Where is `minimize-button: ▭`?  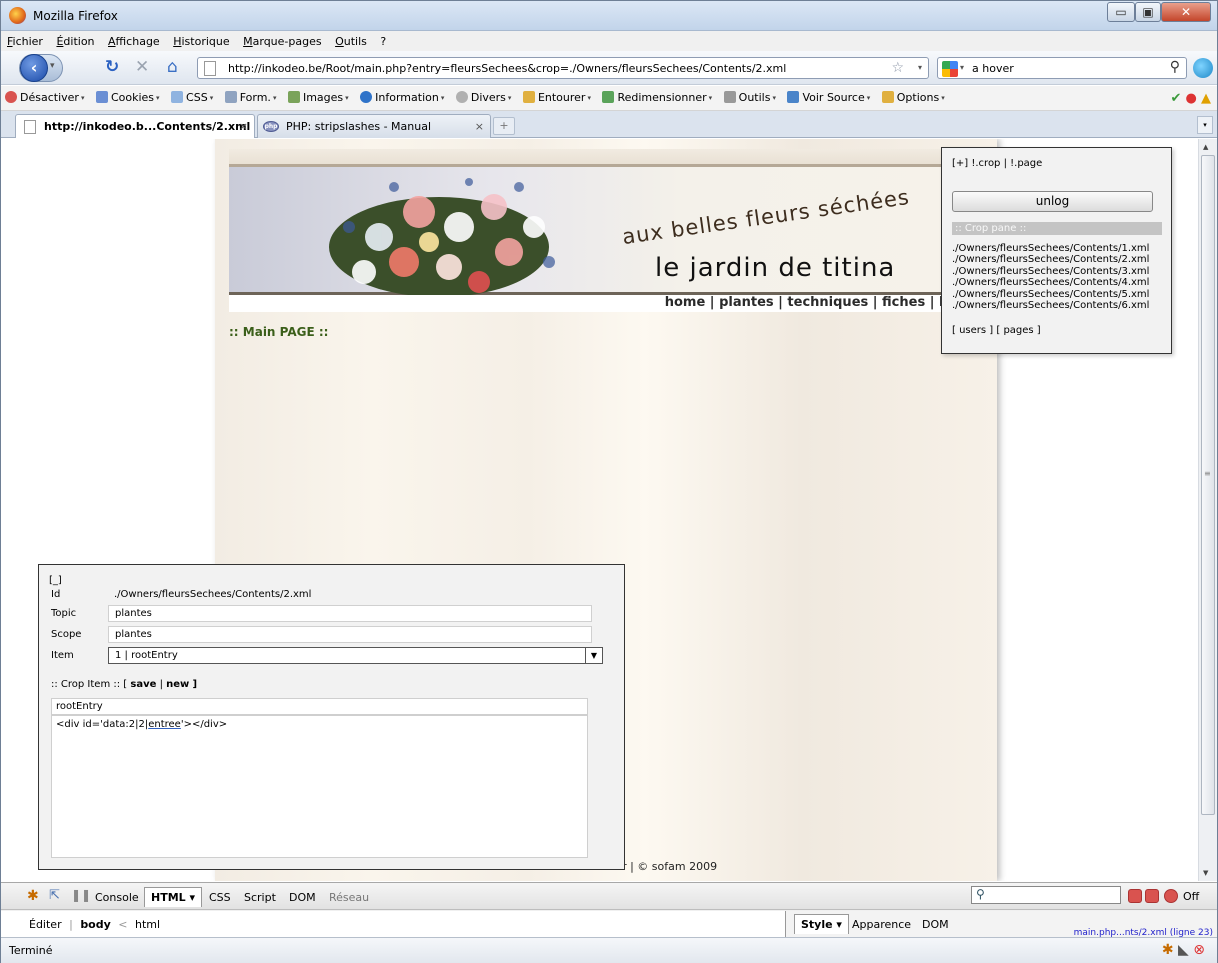 minimize-button: ▭ is located at coordinates (1121, 12).